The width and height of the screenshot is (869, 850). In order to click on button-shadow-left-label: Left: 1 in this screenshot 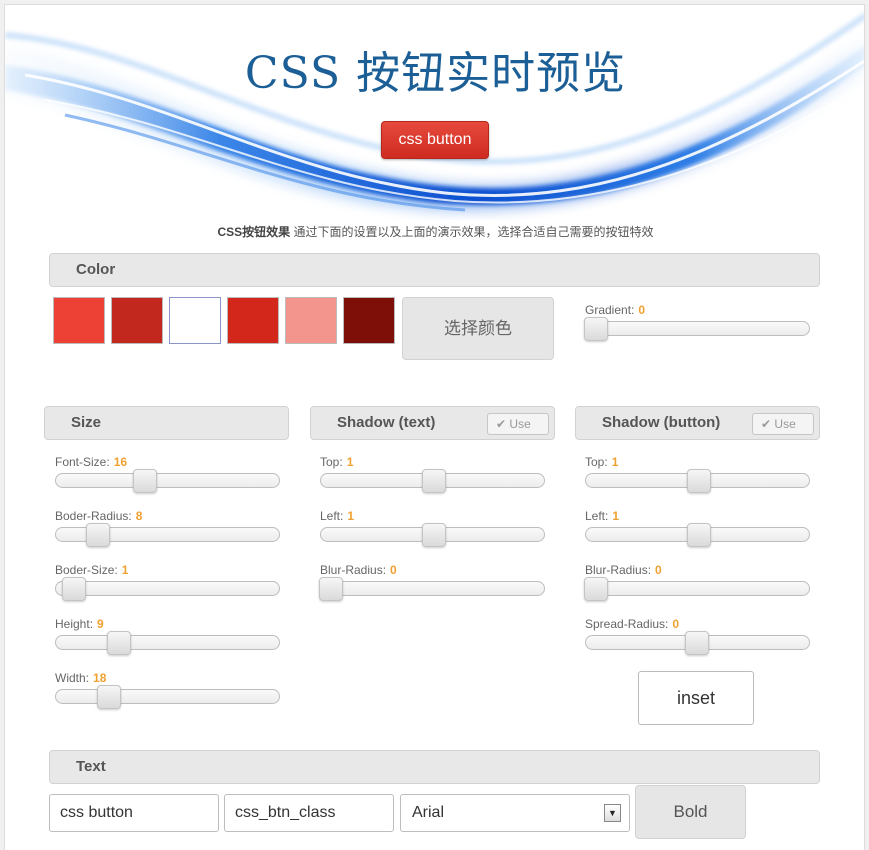, I will do `click(602, 516)`.